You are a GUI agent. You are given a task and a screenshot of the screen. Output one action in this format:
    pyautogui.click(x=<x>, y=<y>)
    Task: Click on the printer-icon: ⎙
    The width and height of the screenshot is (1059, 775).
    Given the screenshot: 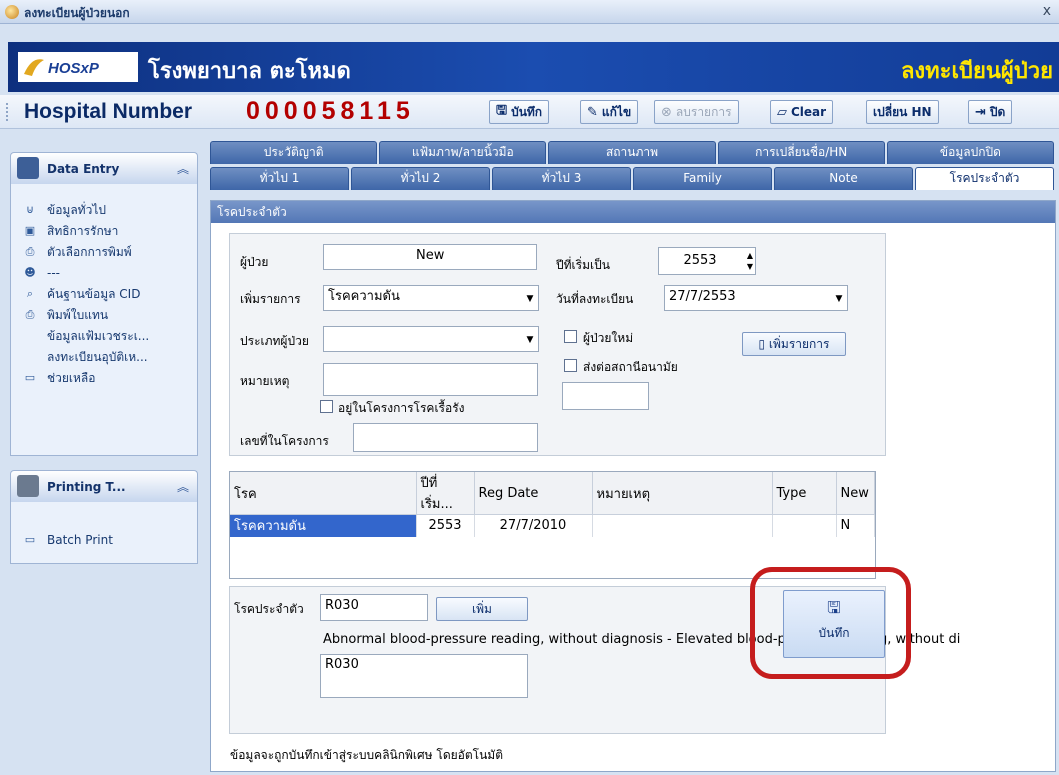 What is the action you would take?
    pyautogui.click(x=30, y=251)
    